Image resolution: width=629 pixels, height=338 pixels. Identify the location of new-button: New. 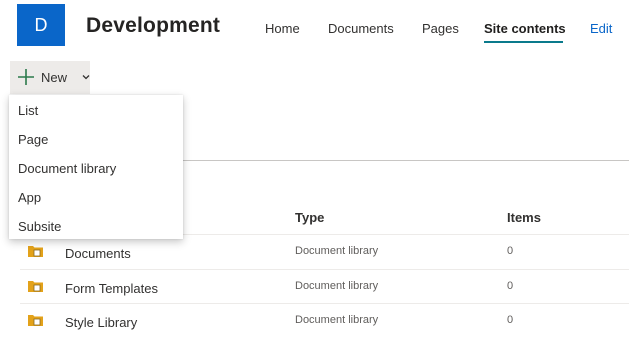
(50, 77).